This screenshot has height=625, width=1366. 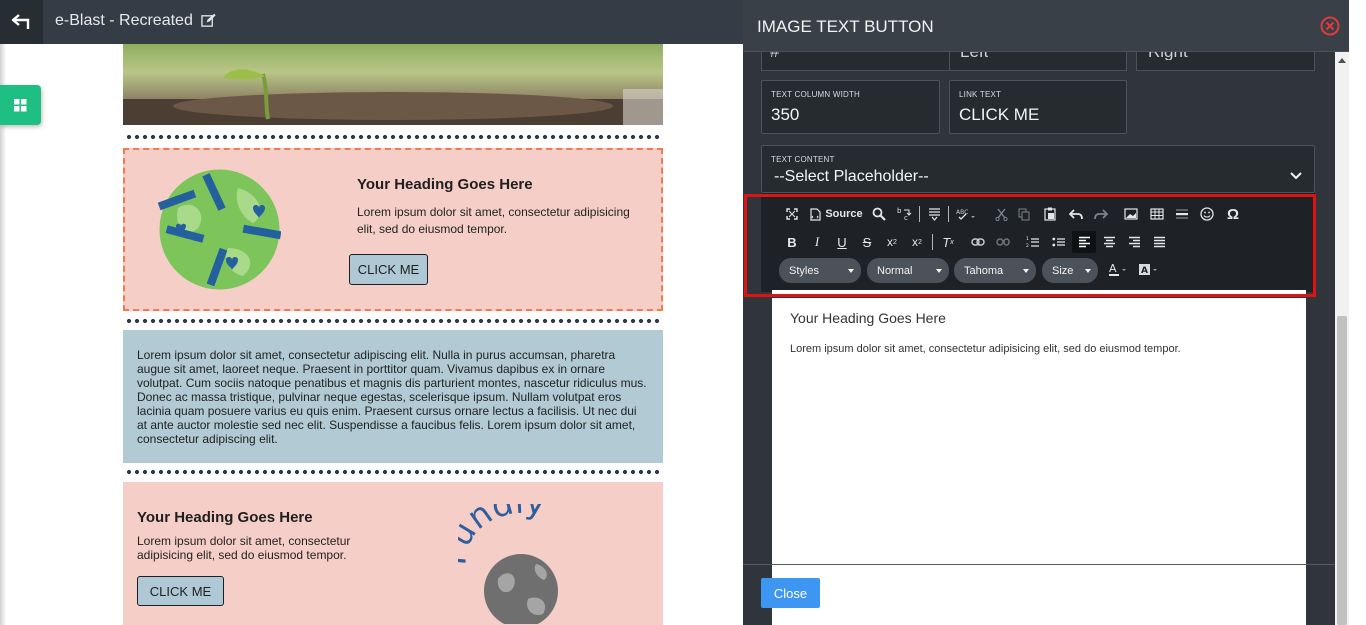 What do you see at coordinates (842, 242) in the screenshot?
I see `underline-icon: U` at bounding box center [842, 242].